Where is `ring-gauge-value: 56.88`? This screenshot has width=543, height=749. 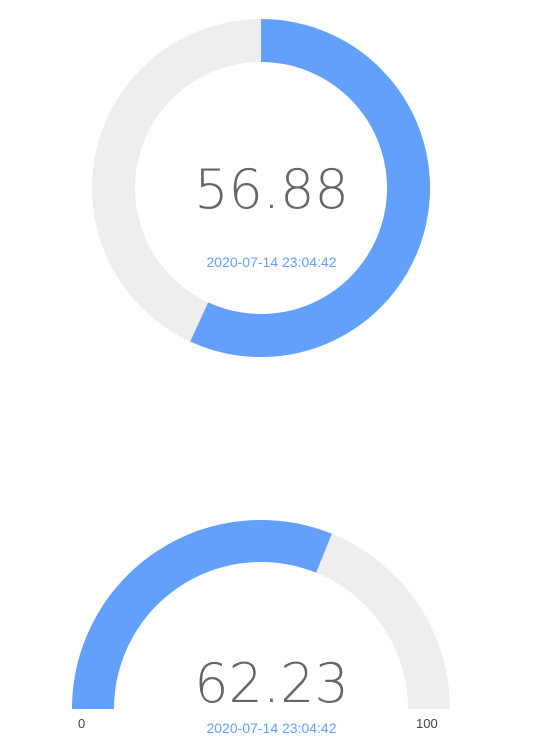 ring-gauge-value: 56.88 is located at coordinates (271, 189).